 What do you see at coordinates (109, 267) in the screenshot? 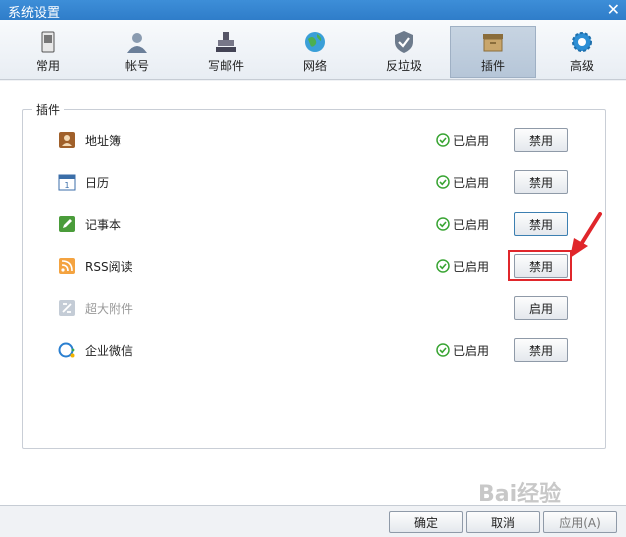
I see `plugin-name: RSS阅读` at bounding box center [109, 267].